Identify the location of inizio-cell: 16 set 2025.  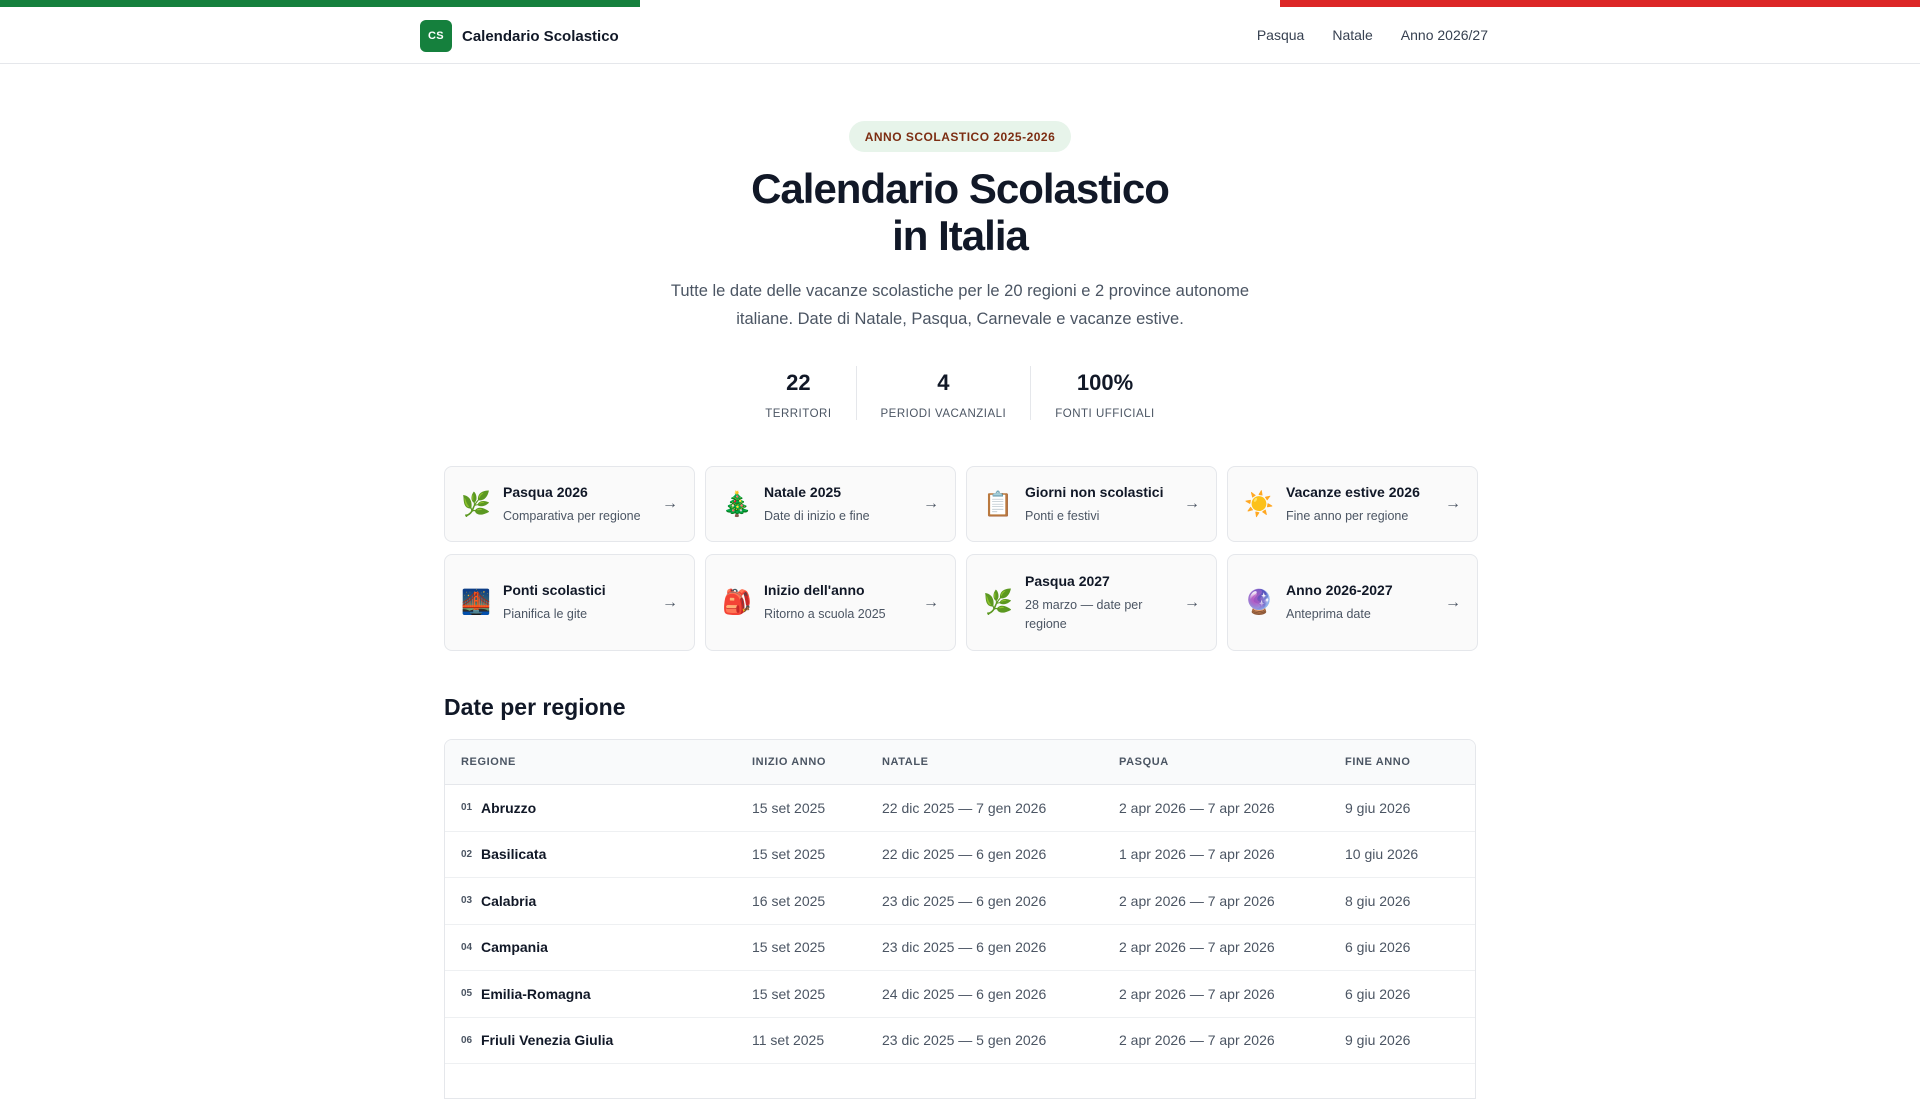
(789, 900).